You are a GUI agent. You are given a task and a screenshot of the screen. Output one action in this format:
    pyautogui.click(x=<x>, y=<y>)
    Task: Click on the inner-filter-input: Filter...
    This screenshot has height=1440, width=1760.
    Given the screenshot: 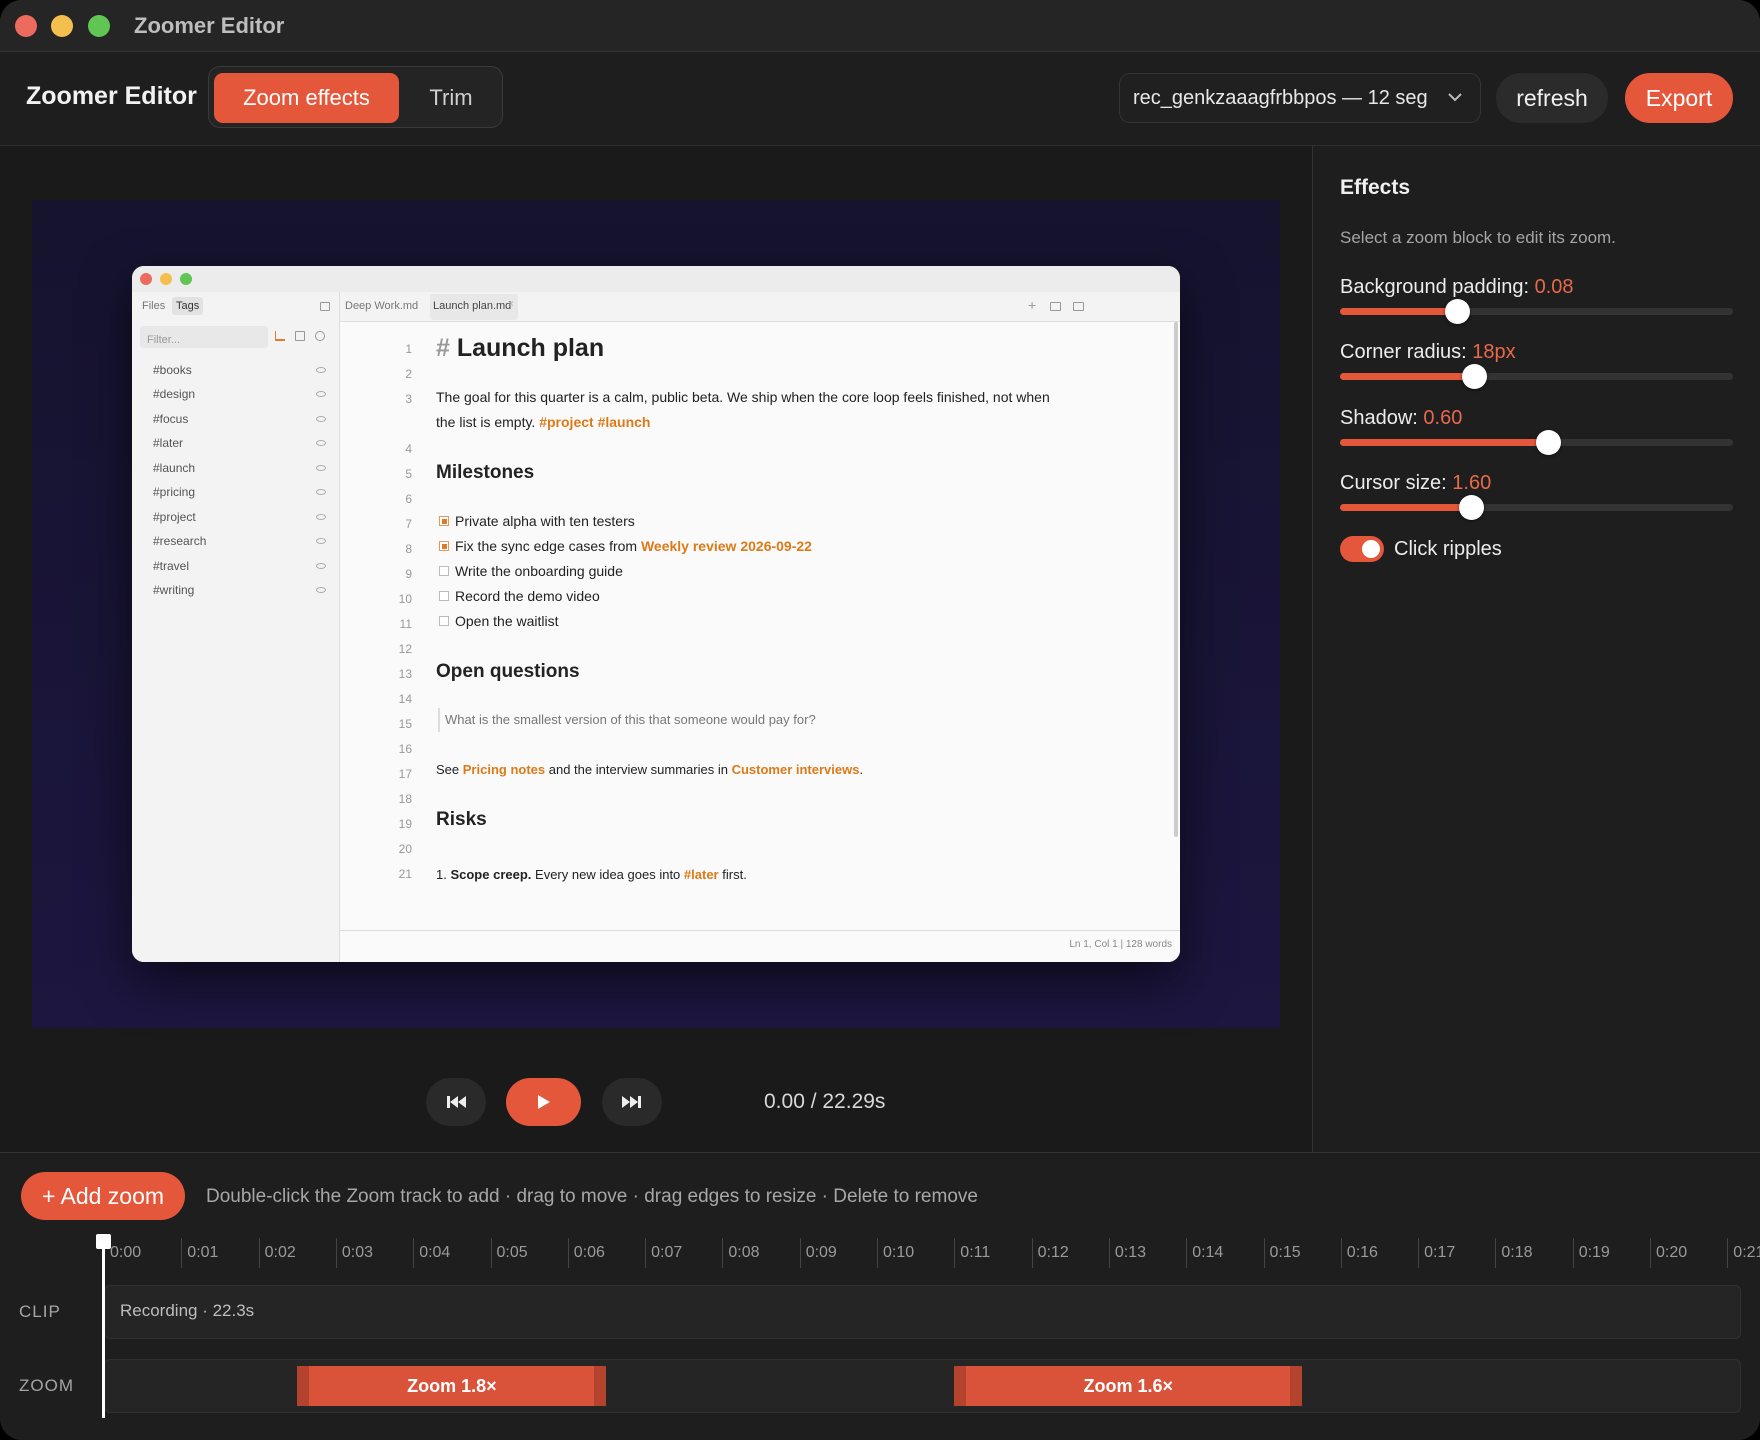 What is the action you would take?
    pyautogui.click(x=204, y=337)
    